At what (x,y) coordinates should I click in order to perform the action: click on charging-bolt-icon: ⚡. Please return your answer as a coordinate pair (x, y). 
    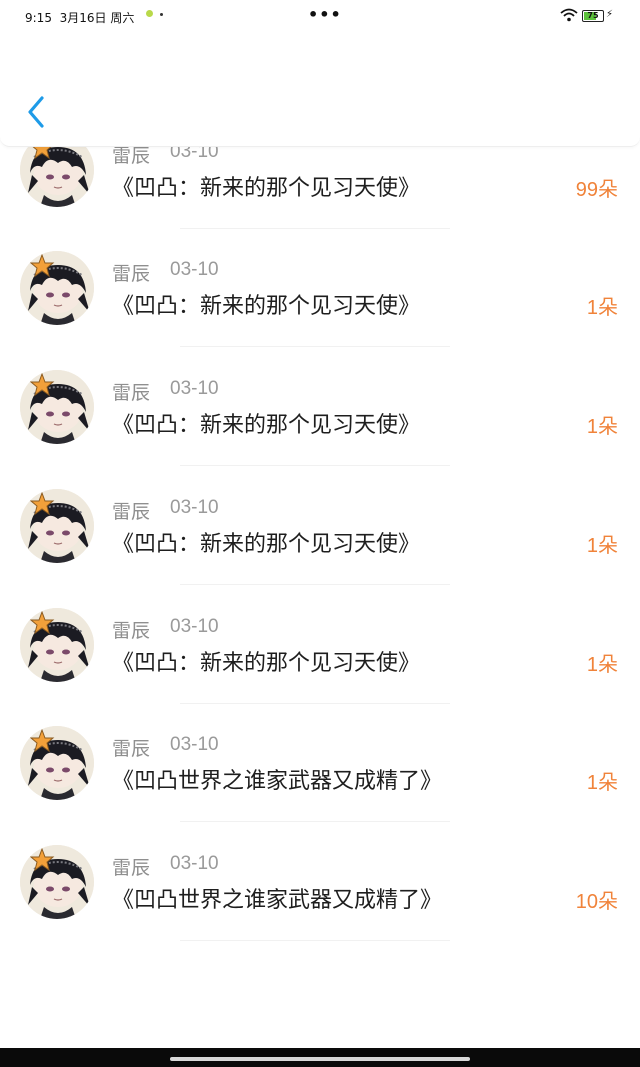
    Looking at the image, I should click on (610, 14).